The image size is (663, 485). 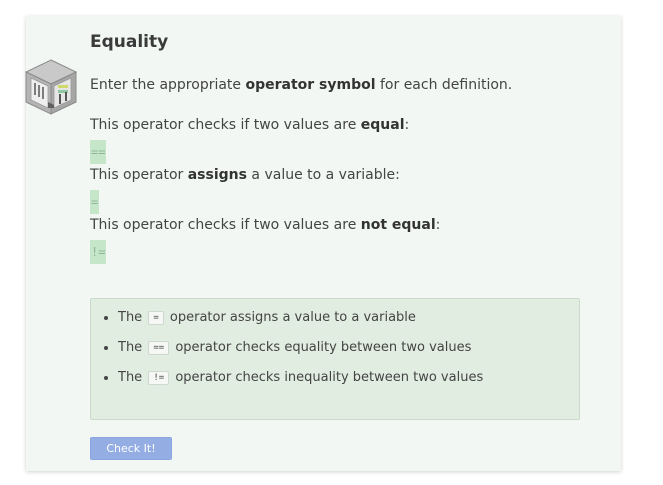 I want to click on answer-field-assign: =, so click(x=95, y=202).